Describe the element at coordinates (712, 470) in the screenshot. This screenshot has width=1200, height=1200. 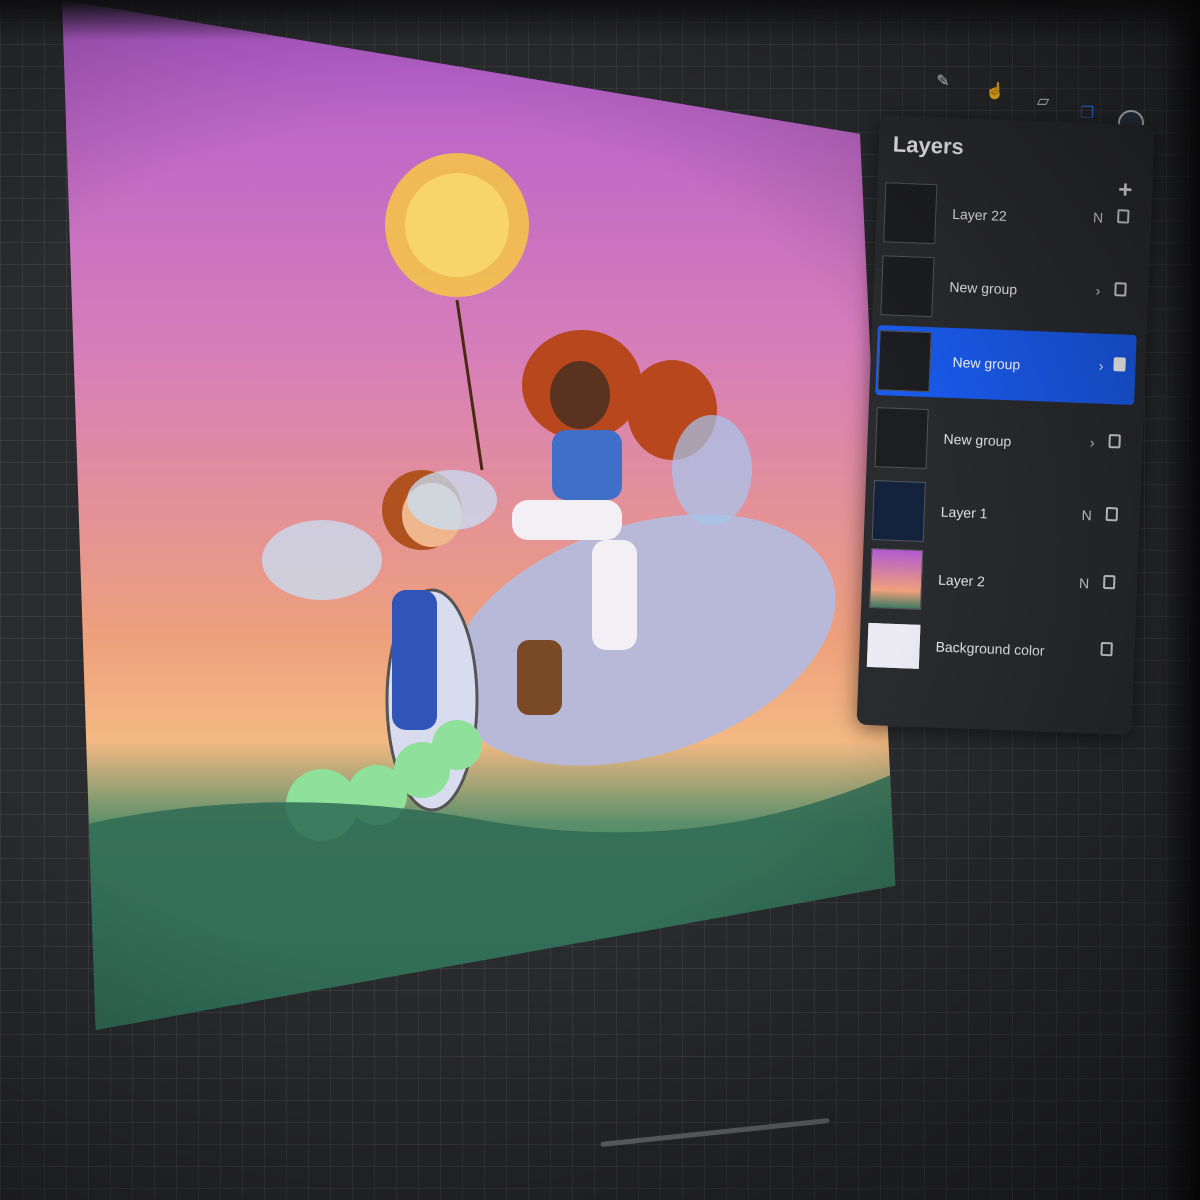
I see `fairy-wing` at that location.